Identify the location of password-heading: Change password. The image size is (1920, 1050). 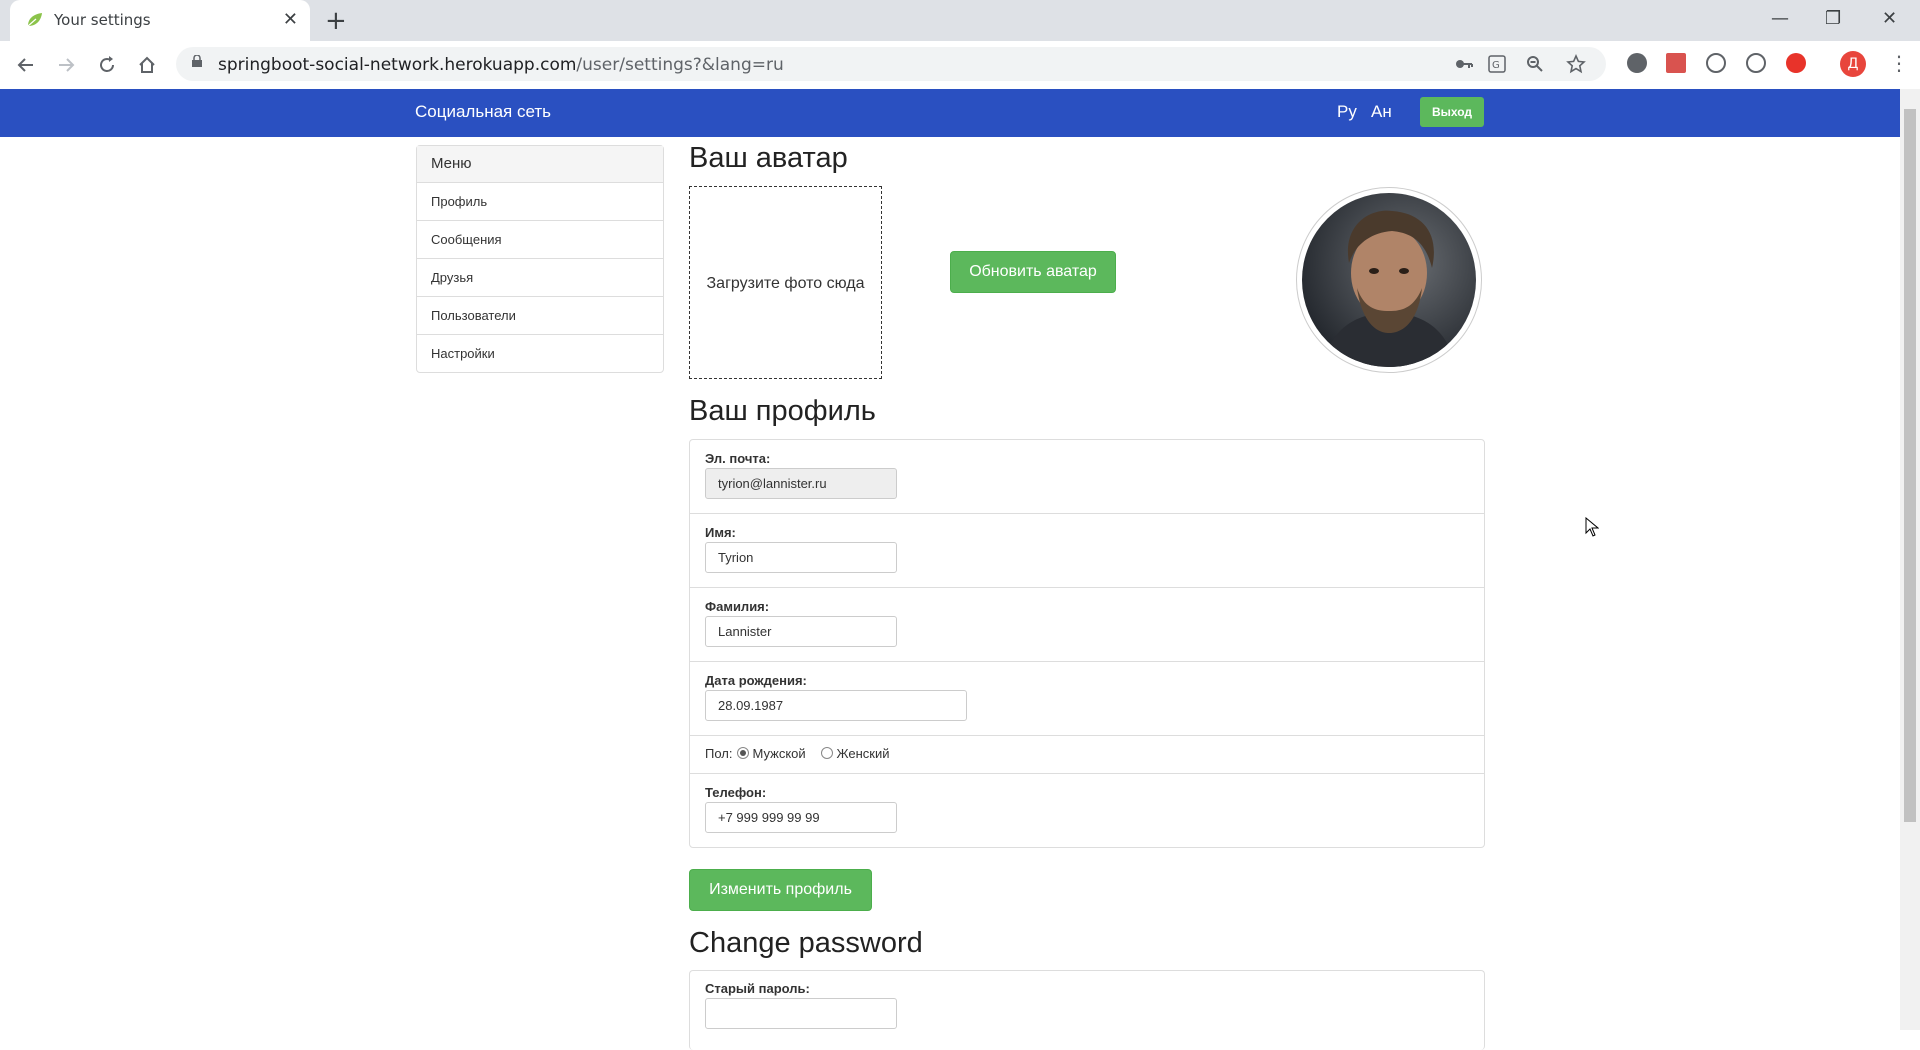
(806, 943).